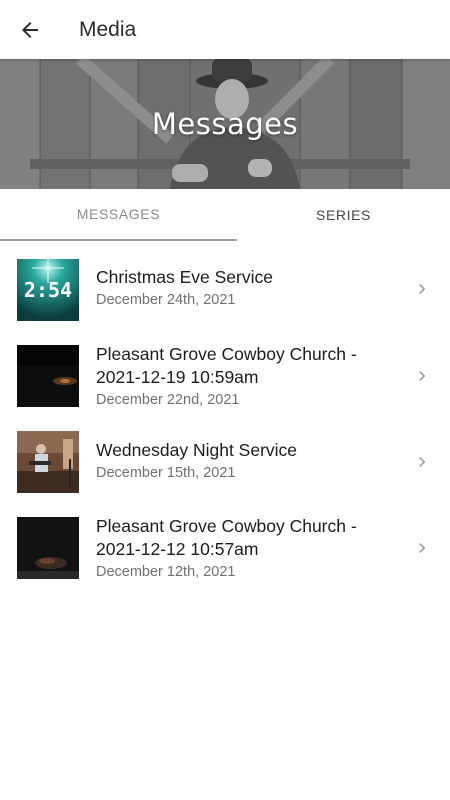 The width and height of the screenshot is (450, 800). Describe the element at coordinates (184, 277) in the screenshot. I see `message-title: Christmas Eve Service` at that location.